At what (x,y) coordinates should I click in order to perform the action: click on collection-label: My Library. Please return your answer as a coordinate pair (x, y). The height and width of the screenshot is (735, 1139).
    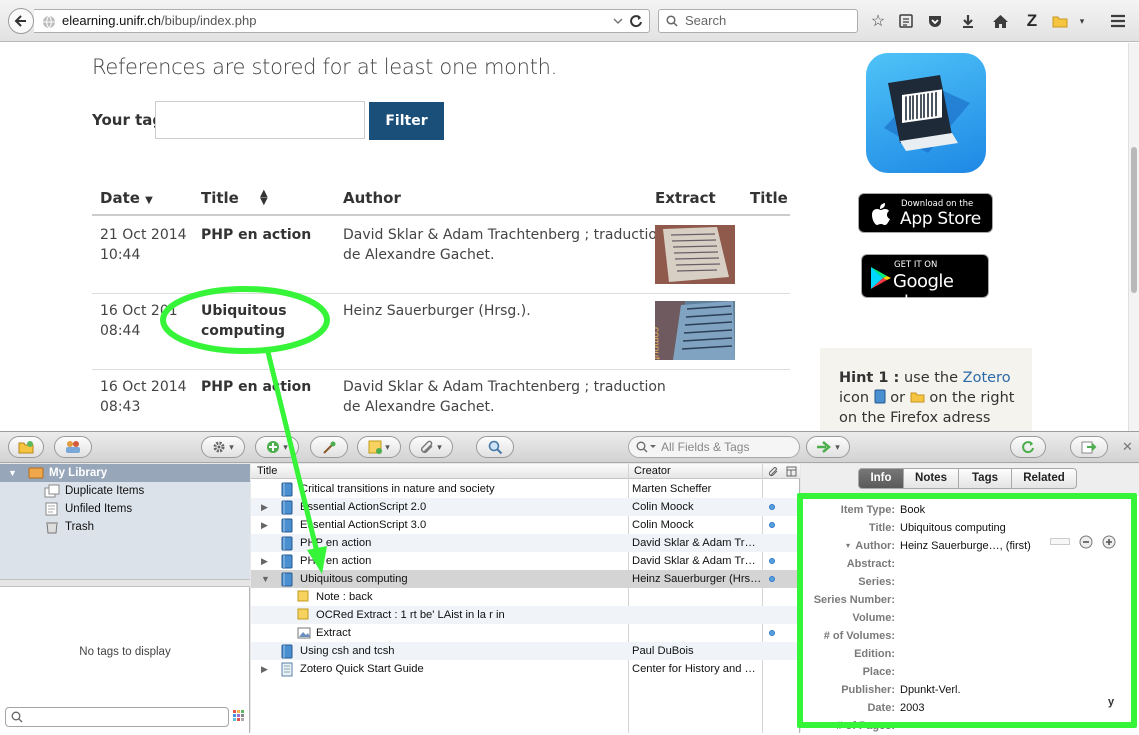
    Looking at the image, I should click on (78, 473).